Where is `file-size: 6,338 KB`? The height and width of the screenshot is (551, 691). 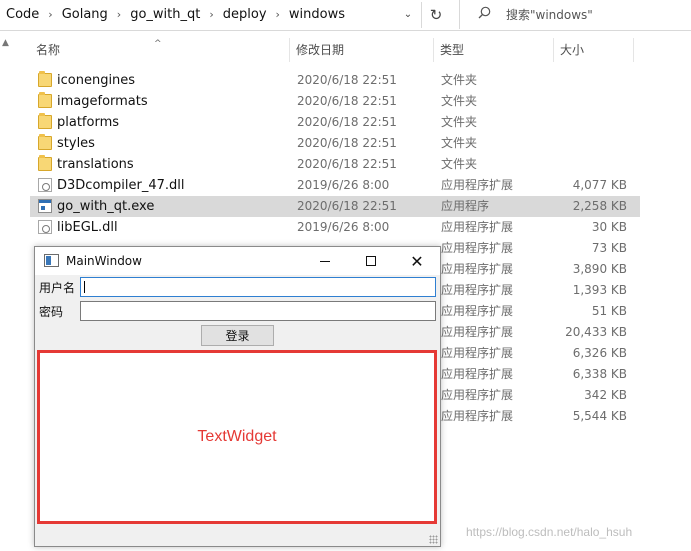
file-size: 6,338 KB is located at coordinates (599, 374).